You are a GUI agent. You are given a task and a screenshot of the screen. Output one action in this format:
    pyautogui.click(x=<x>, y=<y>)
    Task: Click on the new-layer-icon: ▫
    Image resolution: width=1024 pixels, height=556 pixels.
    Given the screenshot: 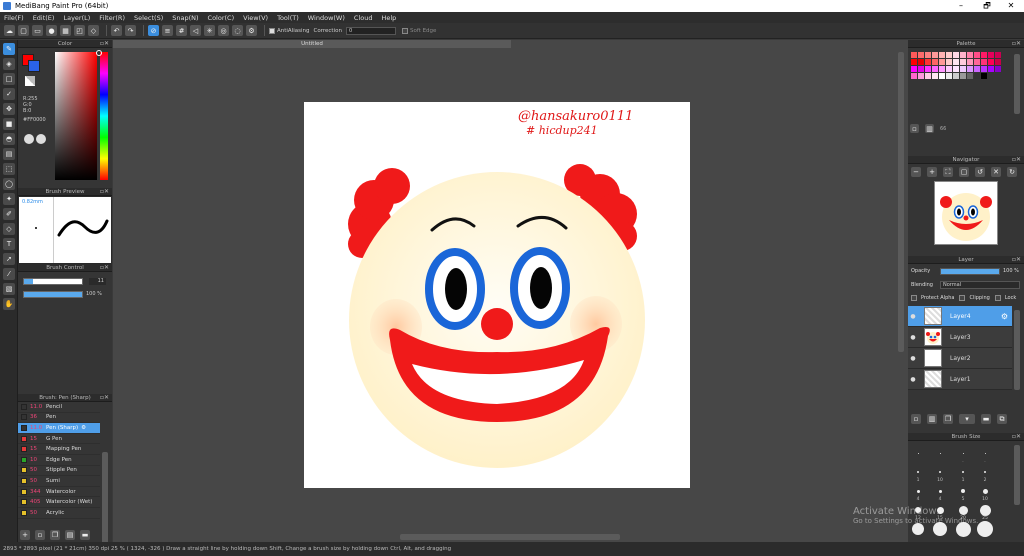 What is the action you would take?
    pyautogui.click(x=916, y=419)
    